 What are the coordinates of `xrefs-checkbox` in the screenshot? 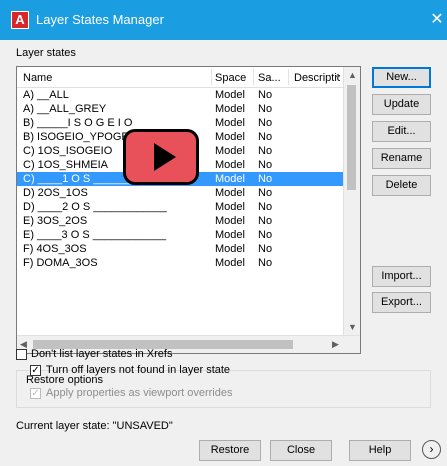 It's located at (21, 354).